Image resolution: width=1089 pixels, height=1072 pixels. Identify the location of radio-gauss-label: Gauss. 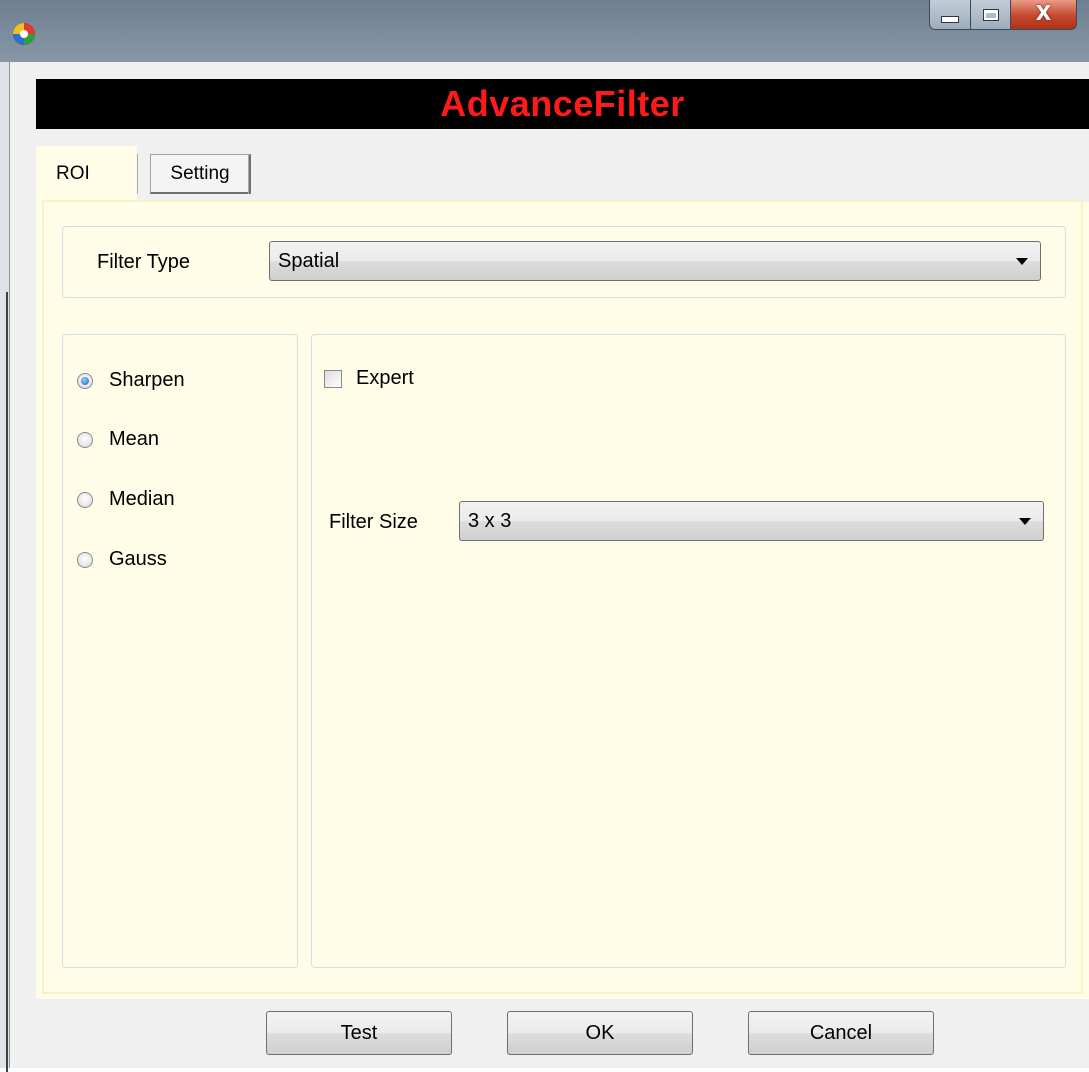
(138, 559).